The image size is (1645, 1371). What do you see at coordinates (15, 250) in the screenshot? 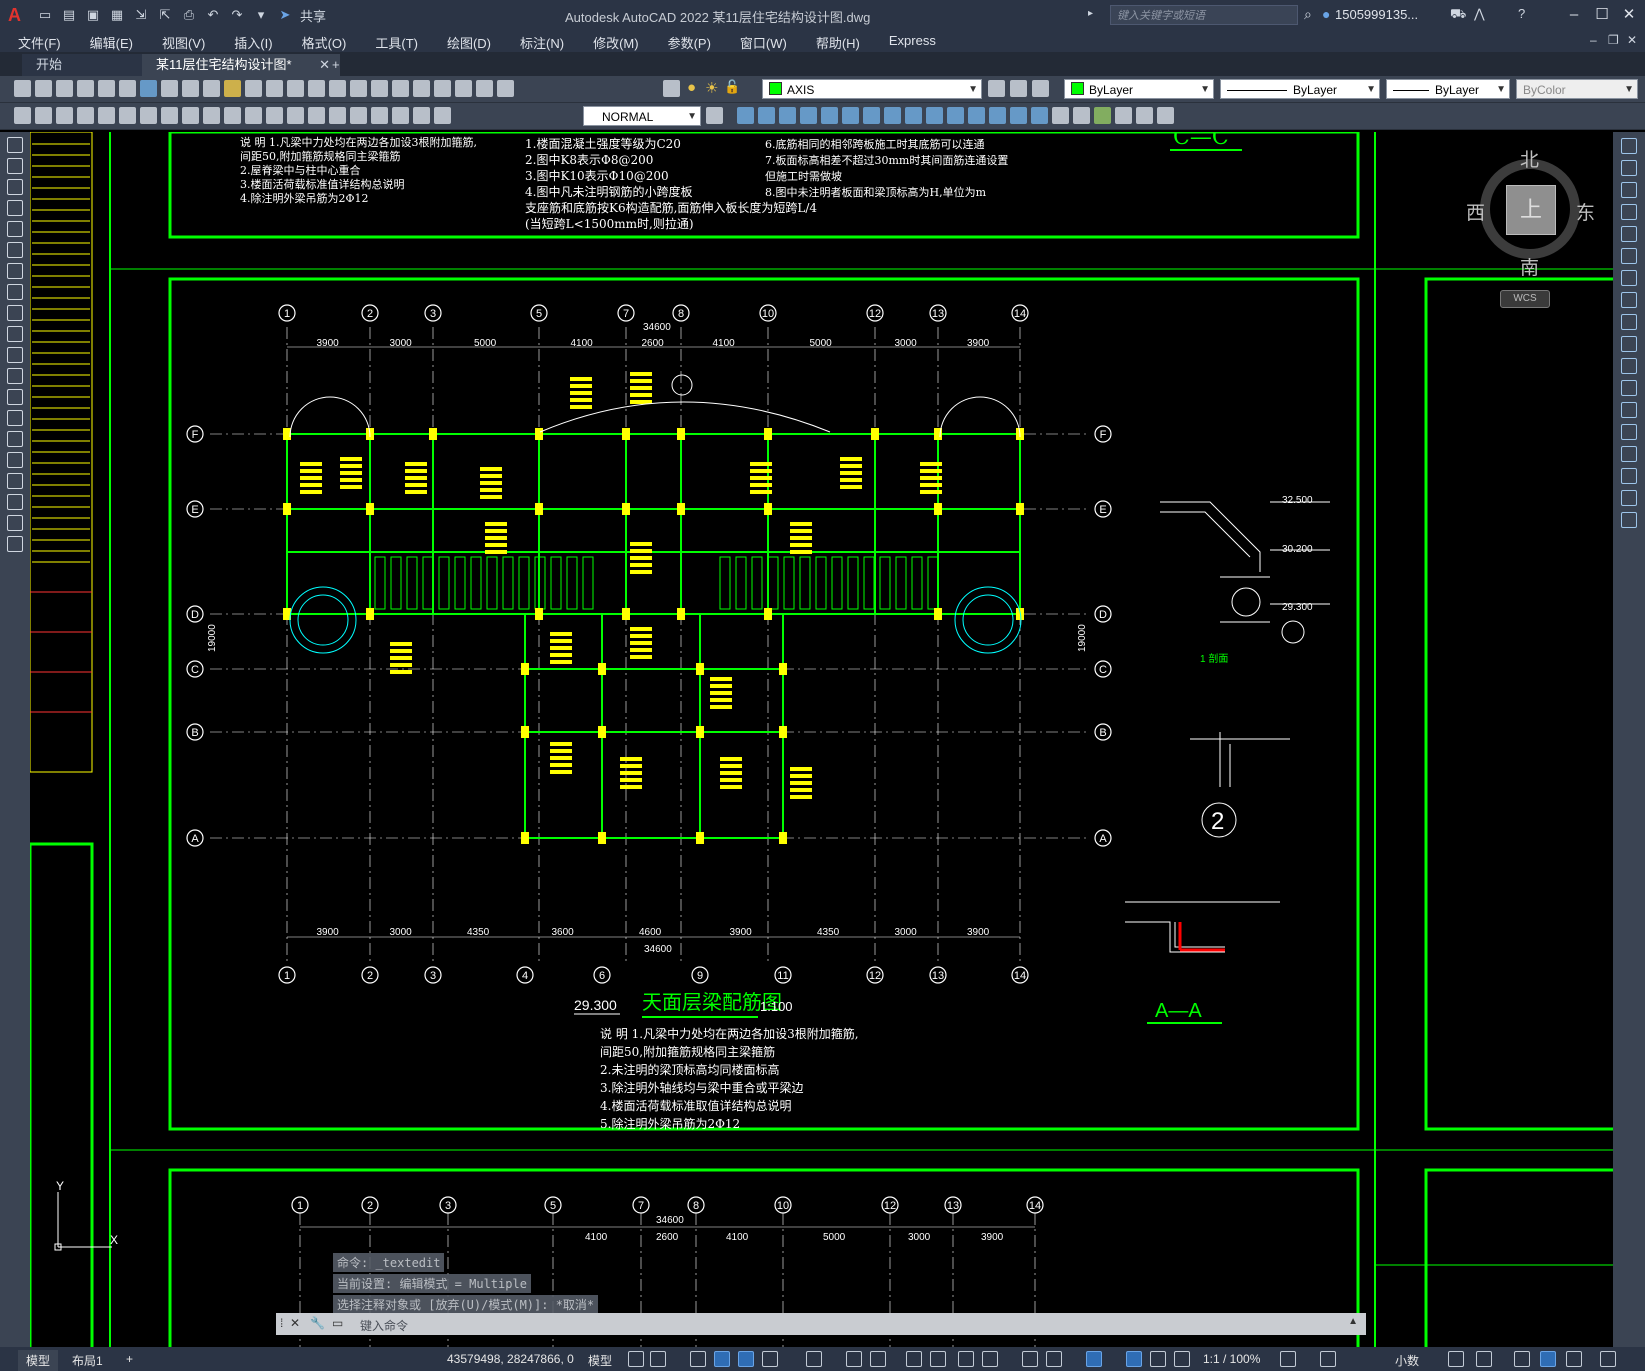
I see `arc-icon` at bounding box center [15, 250].